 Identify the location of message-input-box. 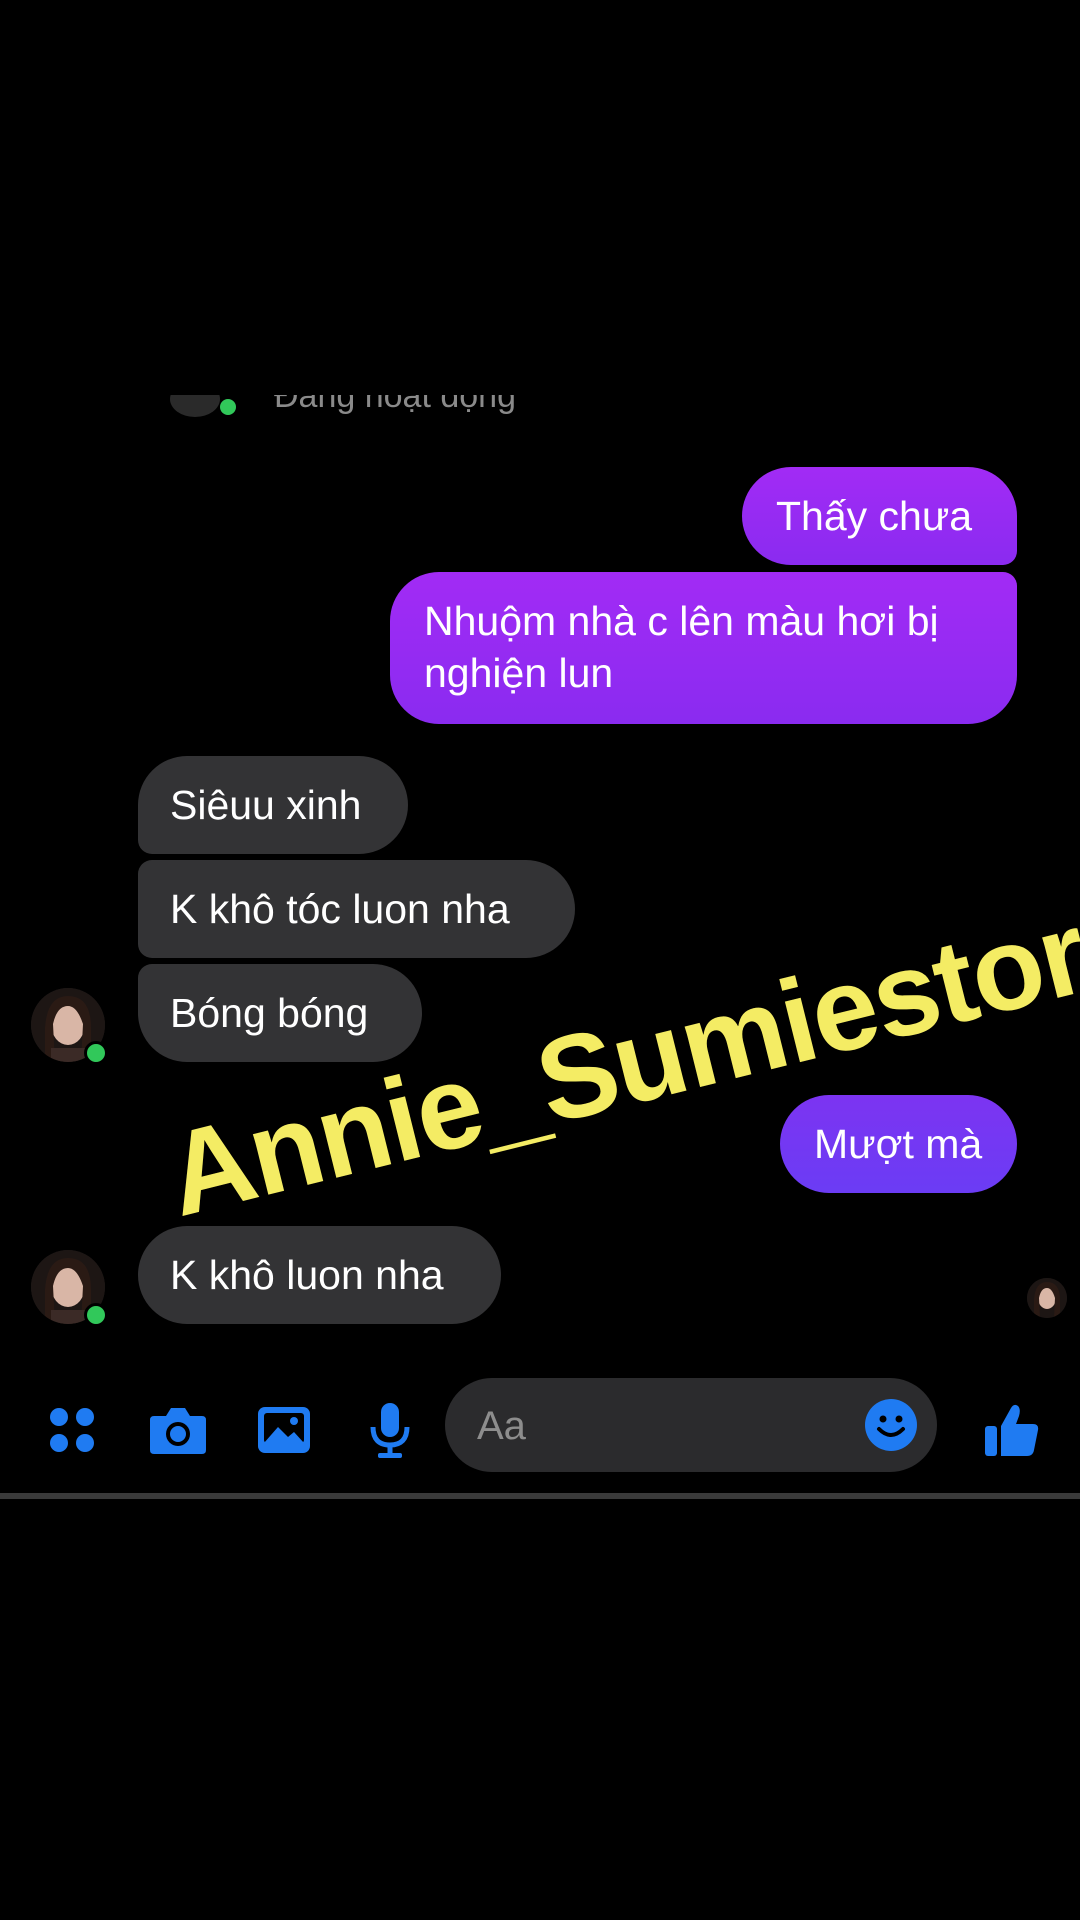
(691, 1425).